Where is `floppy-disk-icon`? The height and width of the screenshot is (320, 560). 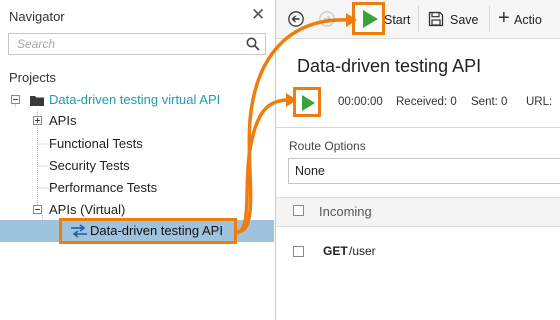 floppy-disk-icon is located at coordinates (436, 19).